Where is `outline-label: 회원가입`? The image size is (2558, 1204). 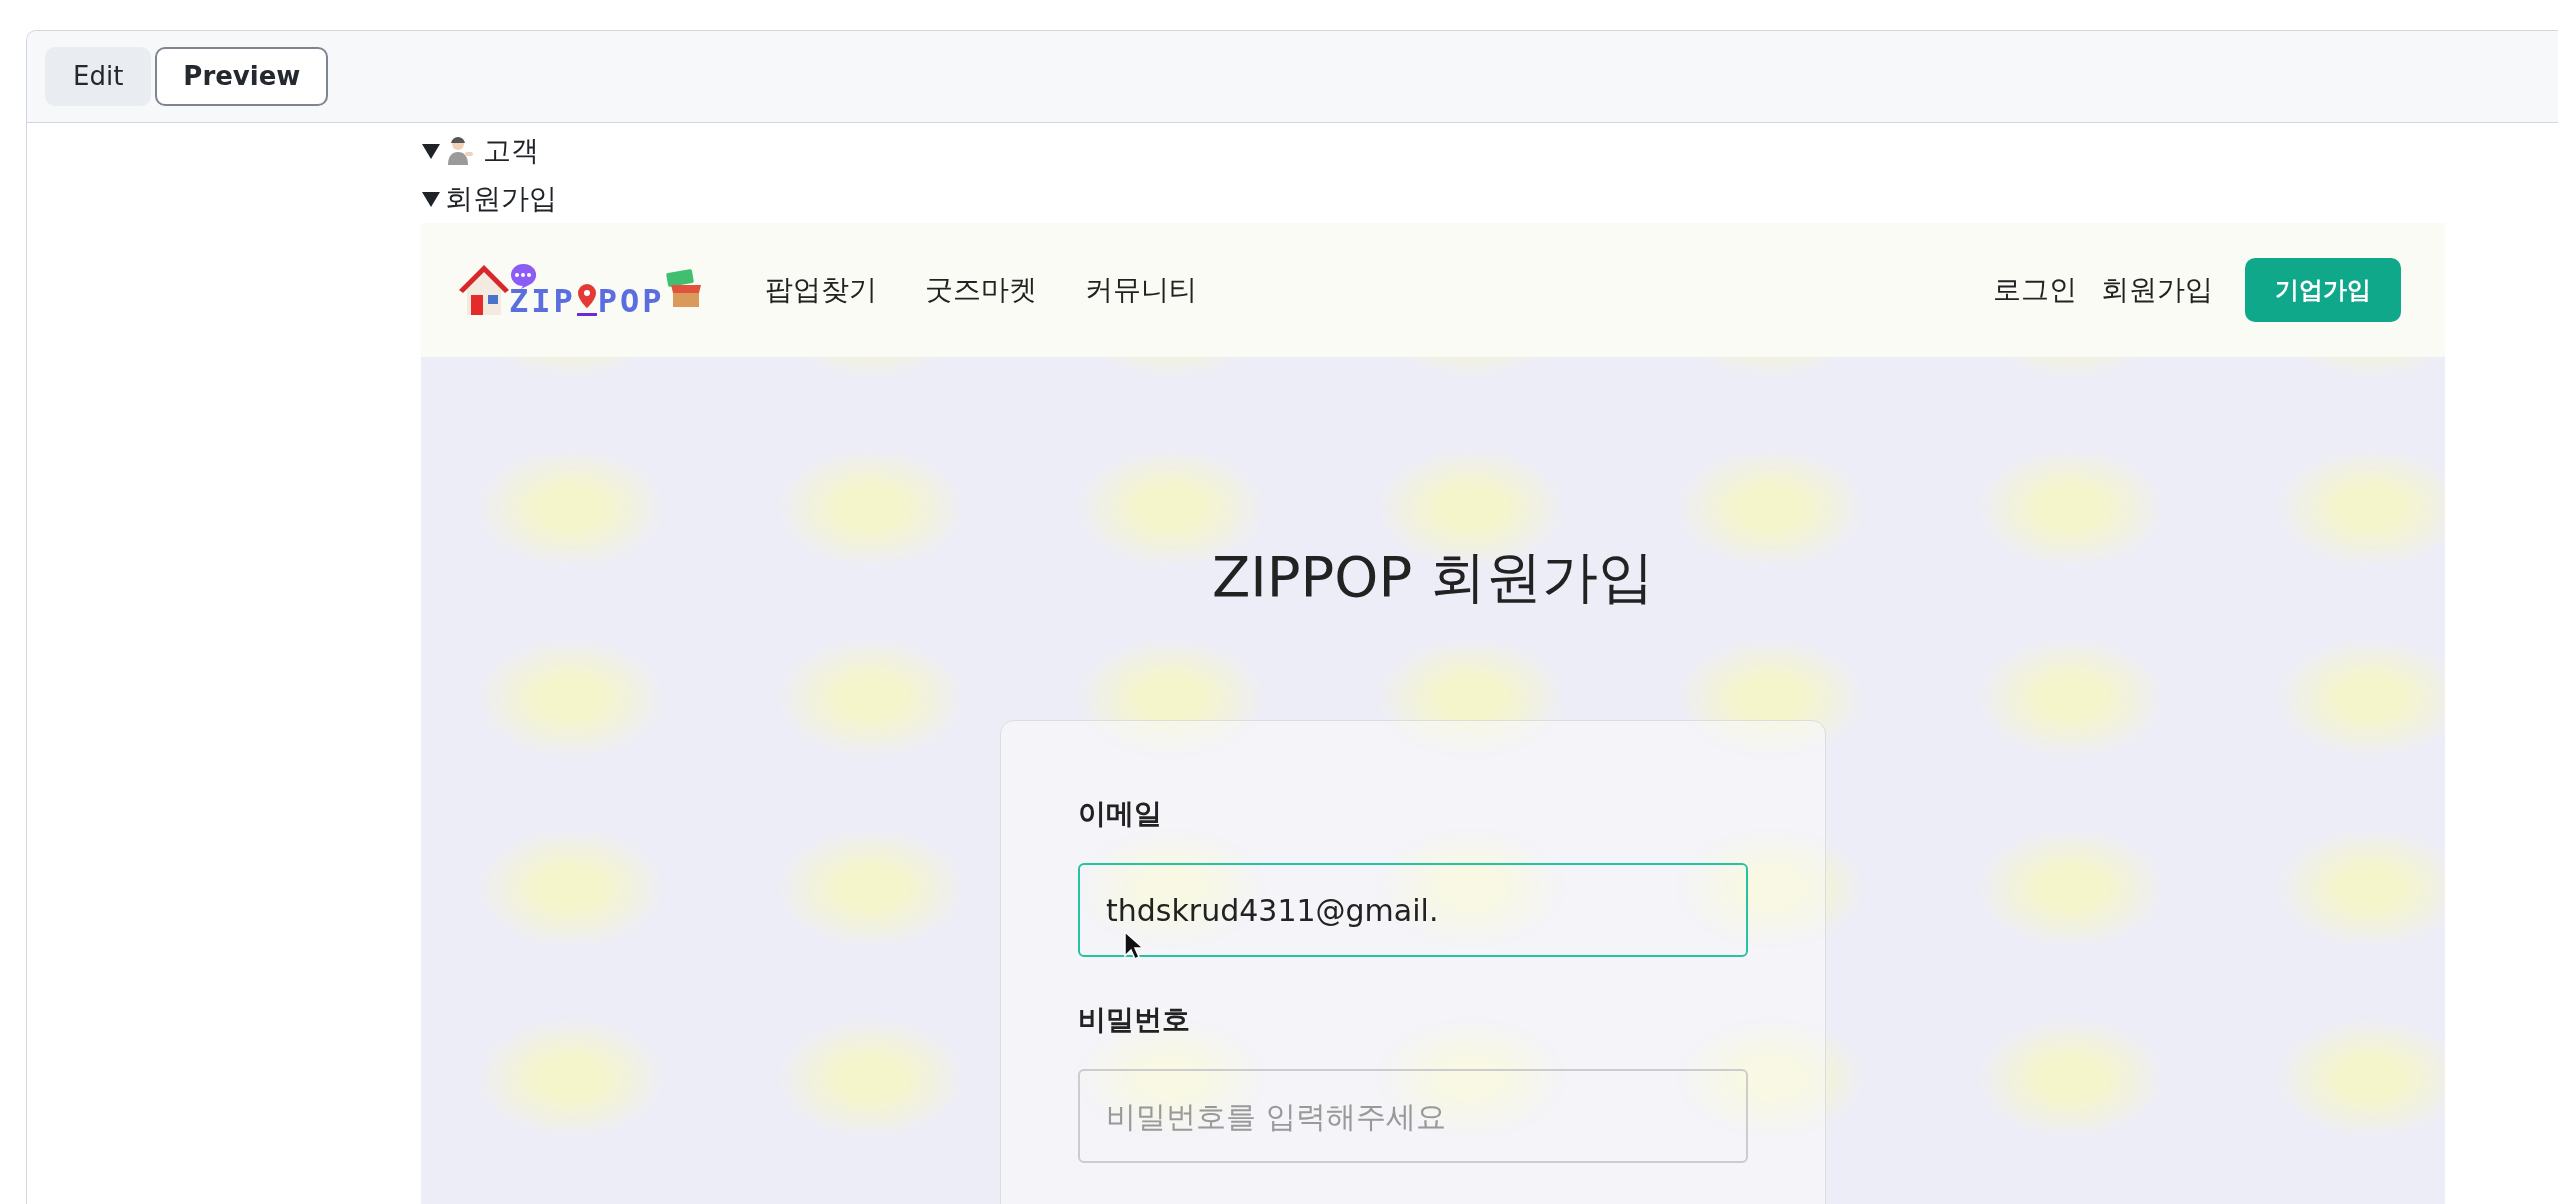 outline-label: 회원가입 is located at coordinates (501, 199).